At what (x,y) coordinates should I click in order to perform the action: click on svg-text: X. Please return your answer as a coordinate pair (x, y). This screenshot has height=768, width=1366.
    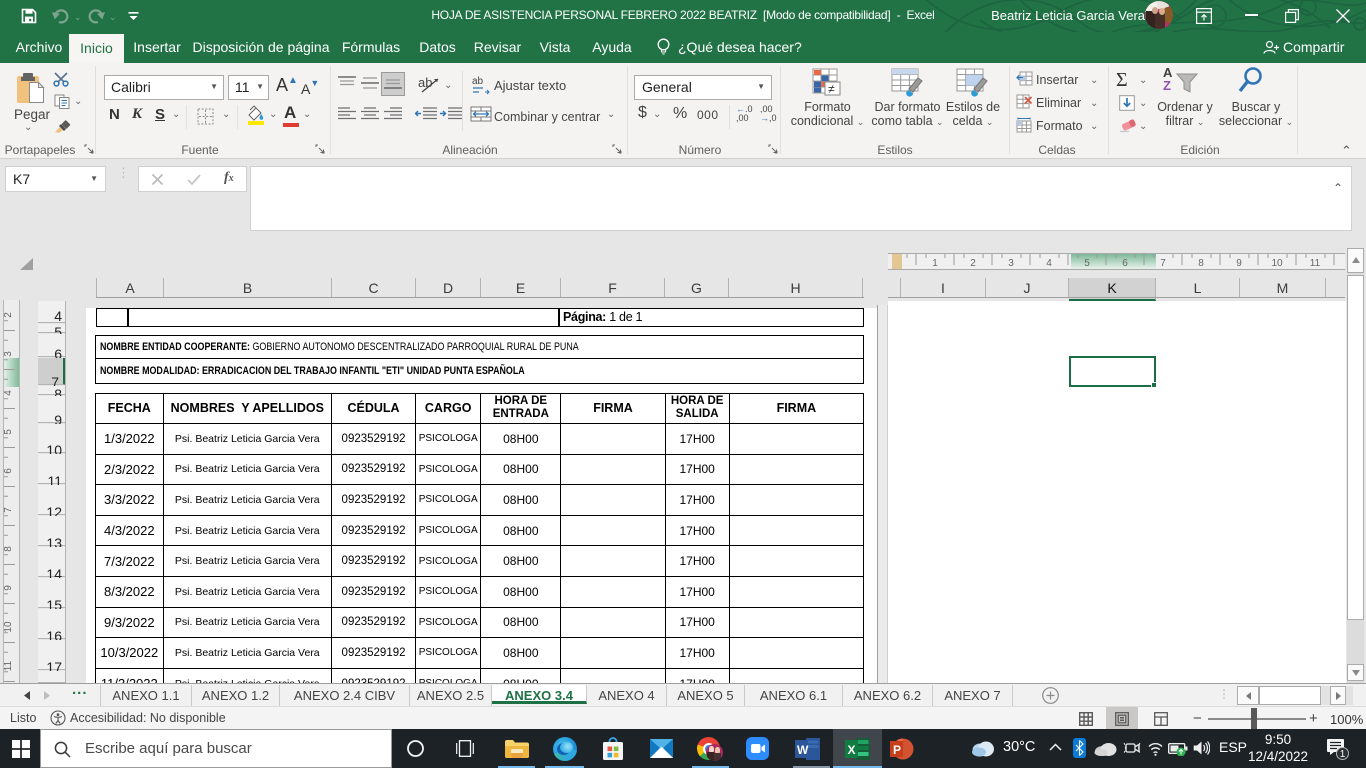
    Looking at the image, I should click on (852, 750).